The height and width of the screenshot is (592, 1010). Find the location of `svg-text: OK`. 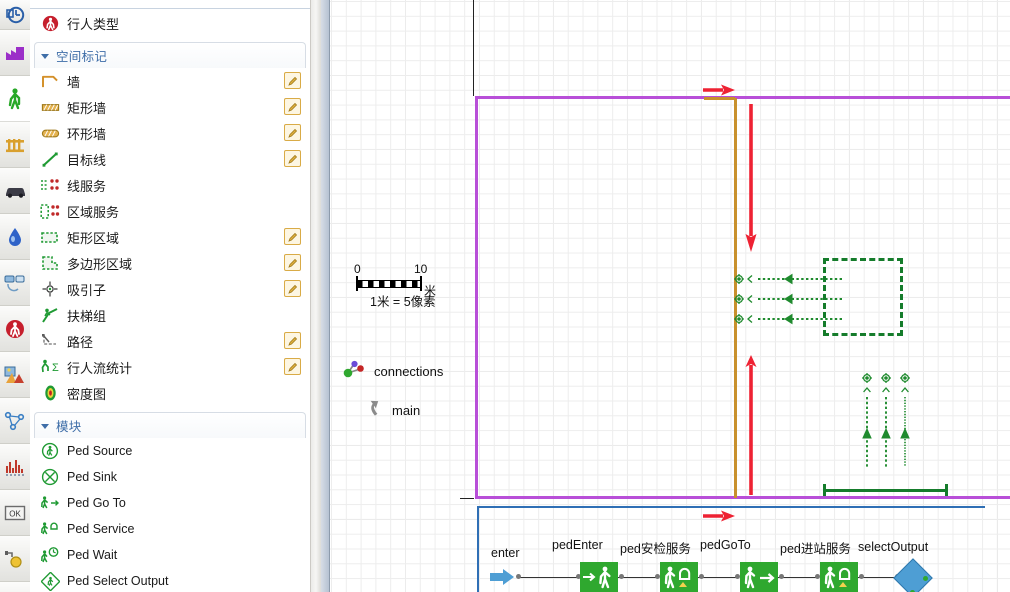

svg-text: OK is located at coordinates (15, 513).